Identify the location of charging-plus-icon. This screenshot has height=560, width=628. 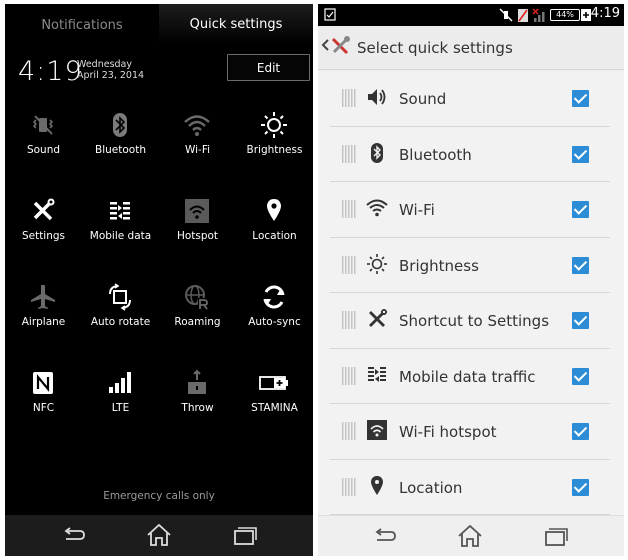
(586, 15).